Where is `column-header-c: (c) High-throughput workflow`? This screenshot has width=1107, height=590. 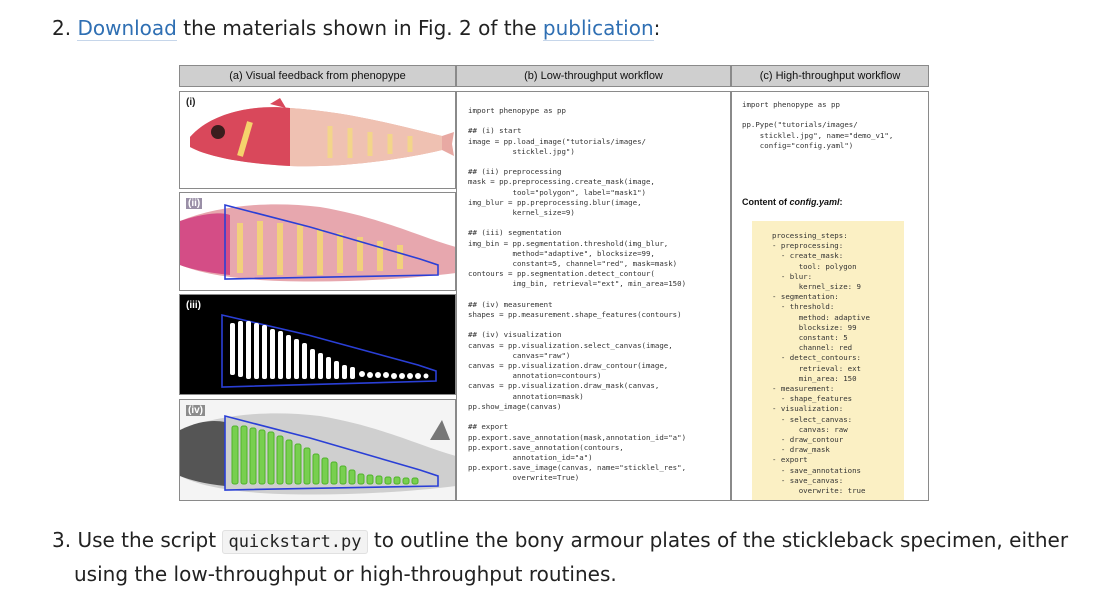 column-header-c: (c) High-throughput workflow is located at coordinates (830, 76).